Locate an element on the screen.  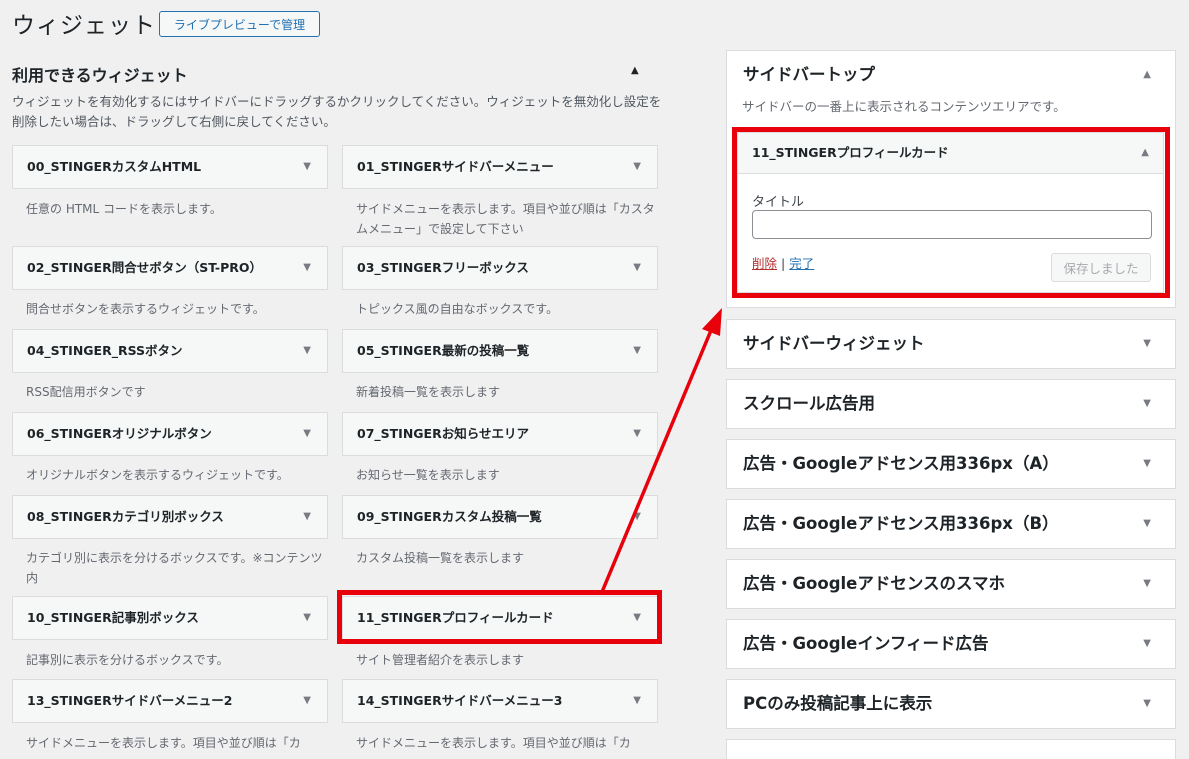
widget-title: 01_STINGERサイドバーメニュー is located at coordinates (455, 166).